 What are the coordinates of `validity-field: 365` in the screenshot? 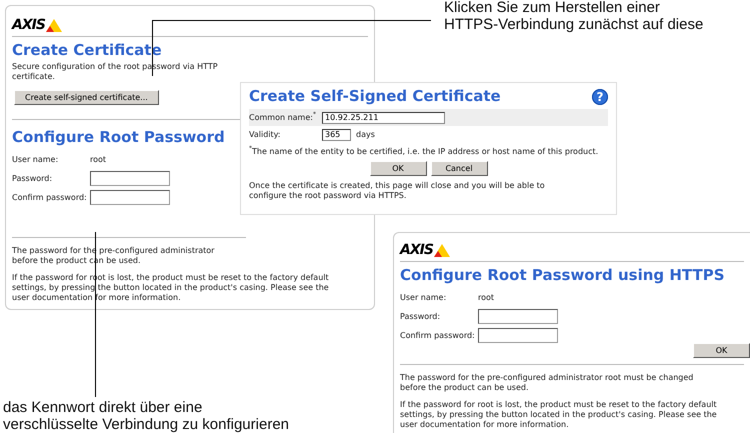 It's located at (336, 134).